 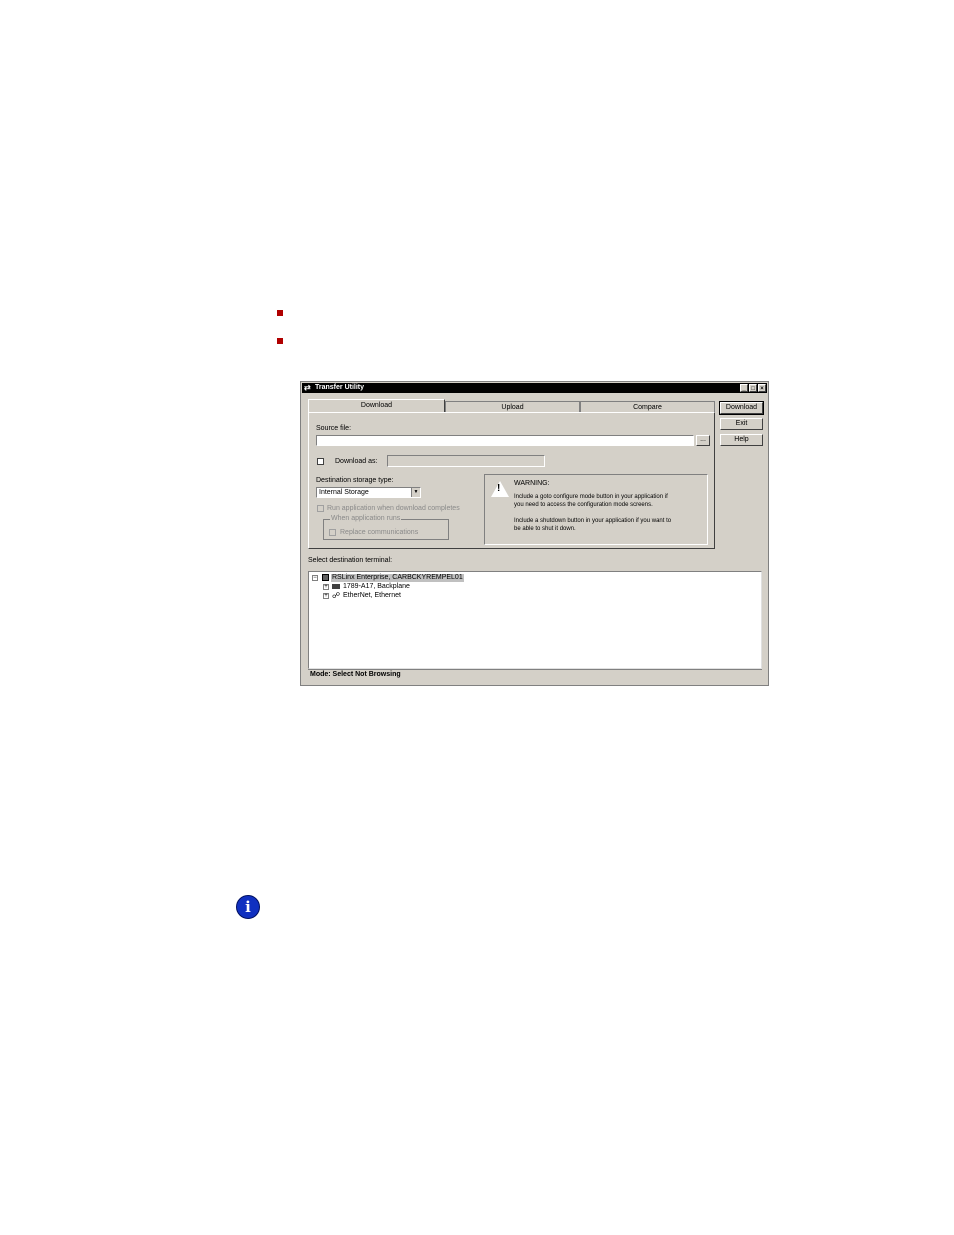 I want to click on title-bar: ⇄ Transfer Utility _ □ ×, so click(x=534, y=388).